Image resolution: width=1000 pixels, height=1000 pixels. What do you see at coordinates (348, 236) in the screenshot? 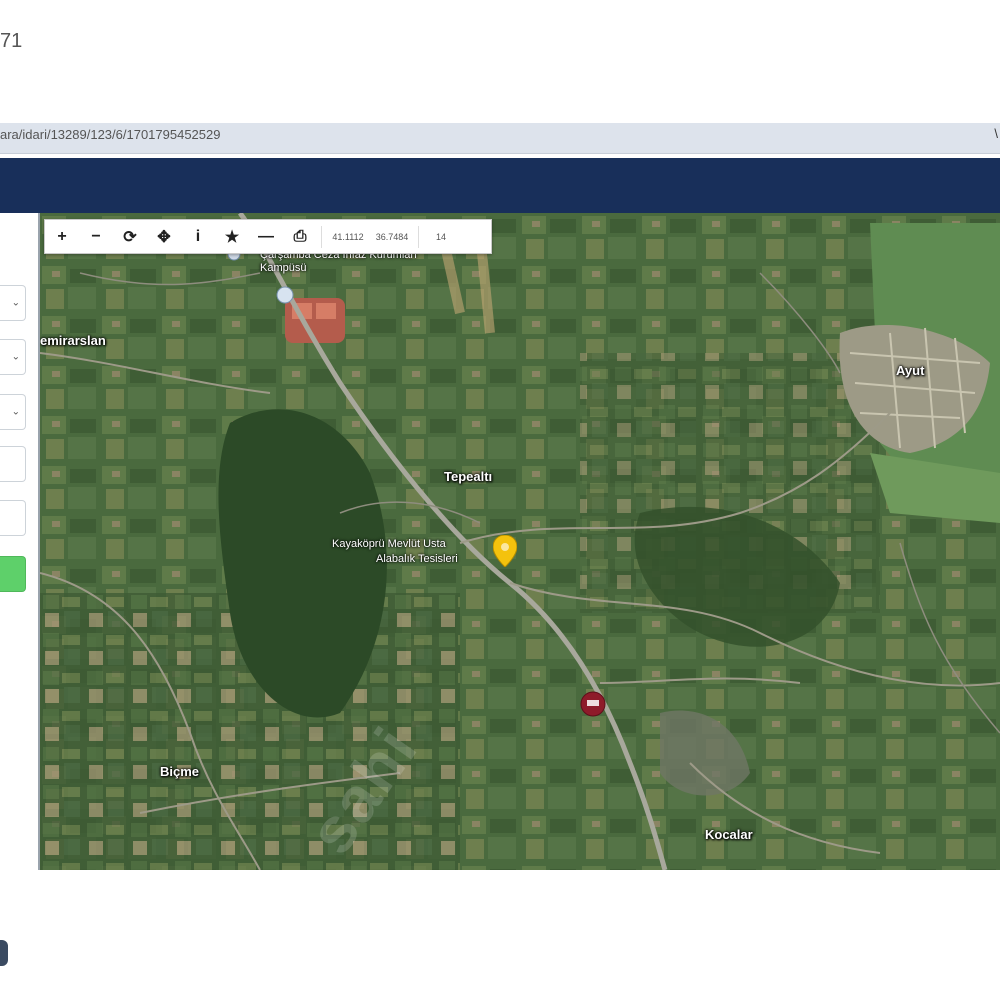
I see `latitude-readout: 41.1112` at bounding box center [348, 236].